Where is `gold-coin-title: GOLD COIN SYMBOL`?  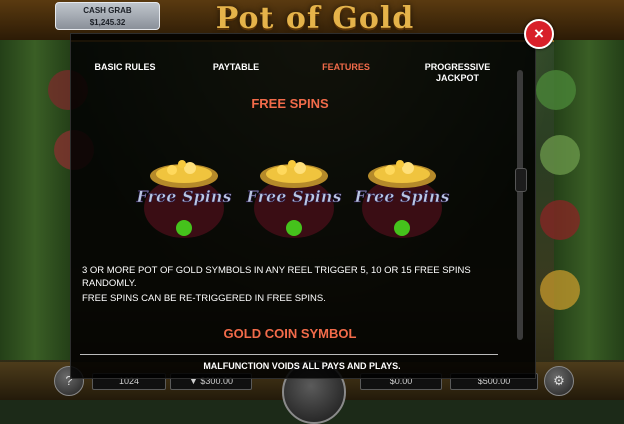 gold-coin-title: GOLD COIN SYMBOL is located at coordinates (290, 333).